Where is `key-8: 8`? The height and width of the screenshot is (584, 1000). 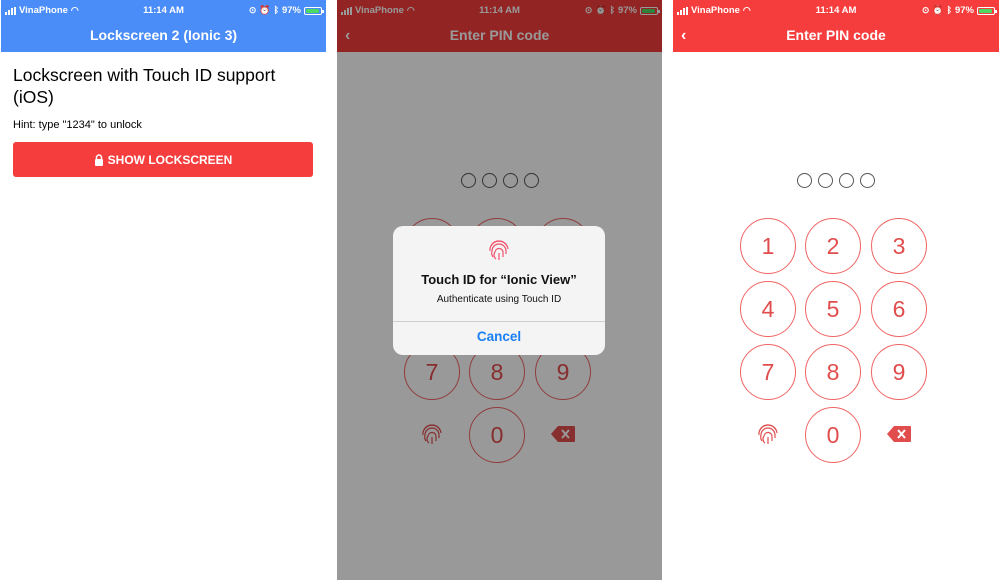 key-8: 8 is located at coordinates (833, 372).